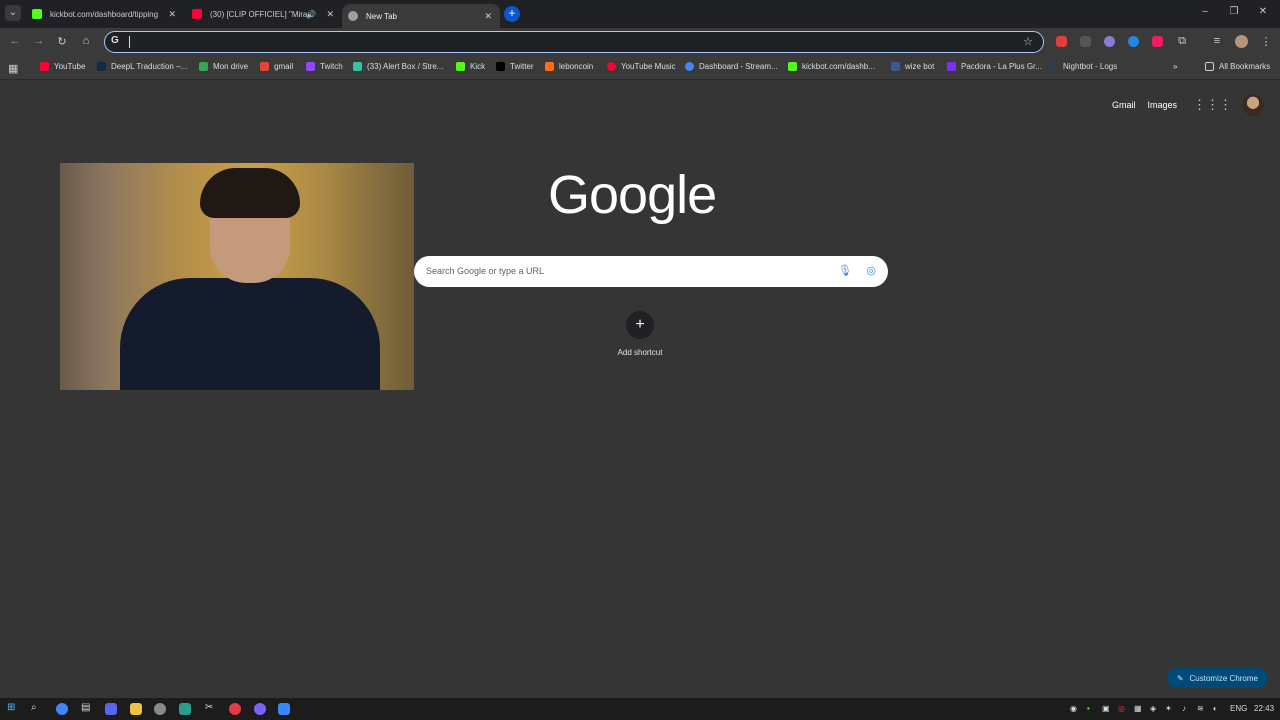 The width and height of the screenshot is (1280, 720). I want to click on home-icon: ⌂, so click(86, 41).